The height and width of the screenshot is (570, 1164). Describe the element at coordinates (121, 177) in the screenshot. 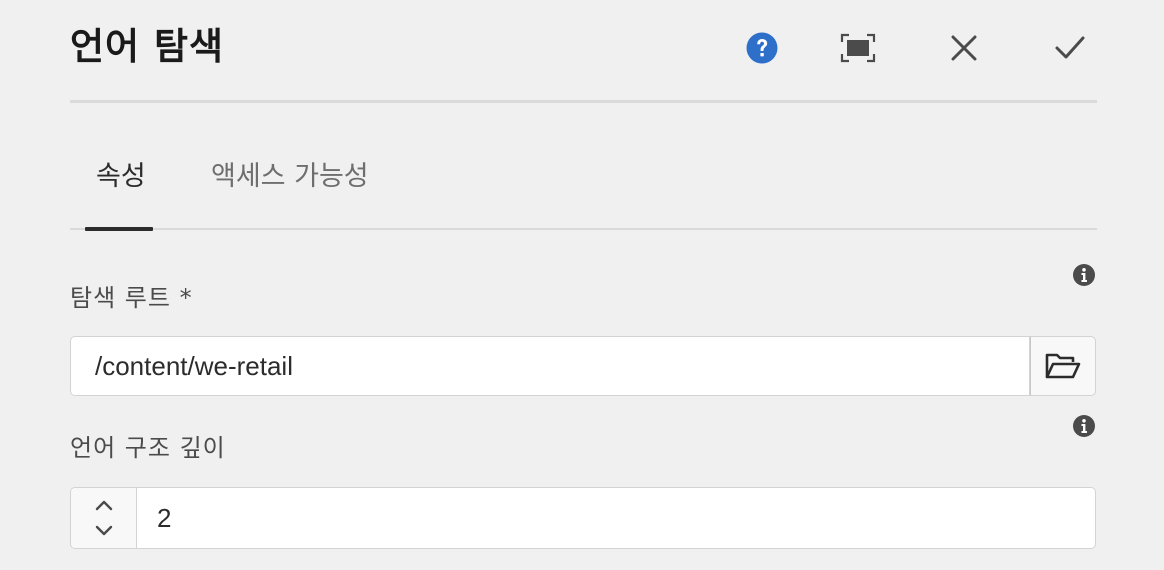

I see `tab-properties: 속성` at that location.